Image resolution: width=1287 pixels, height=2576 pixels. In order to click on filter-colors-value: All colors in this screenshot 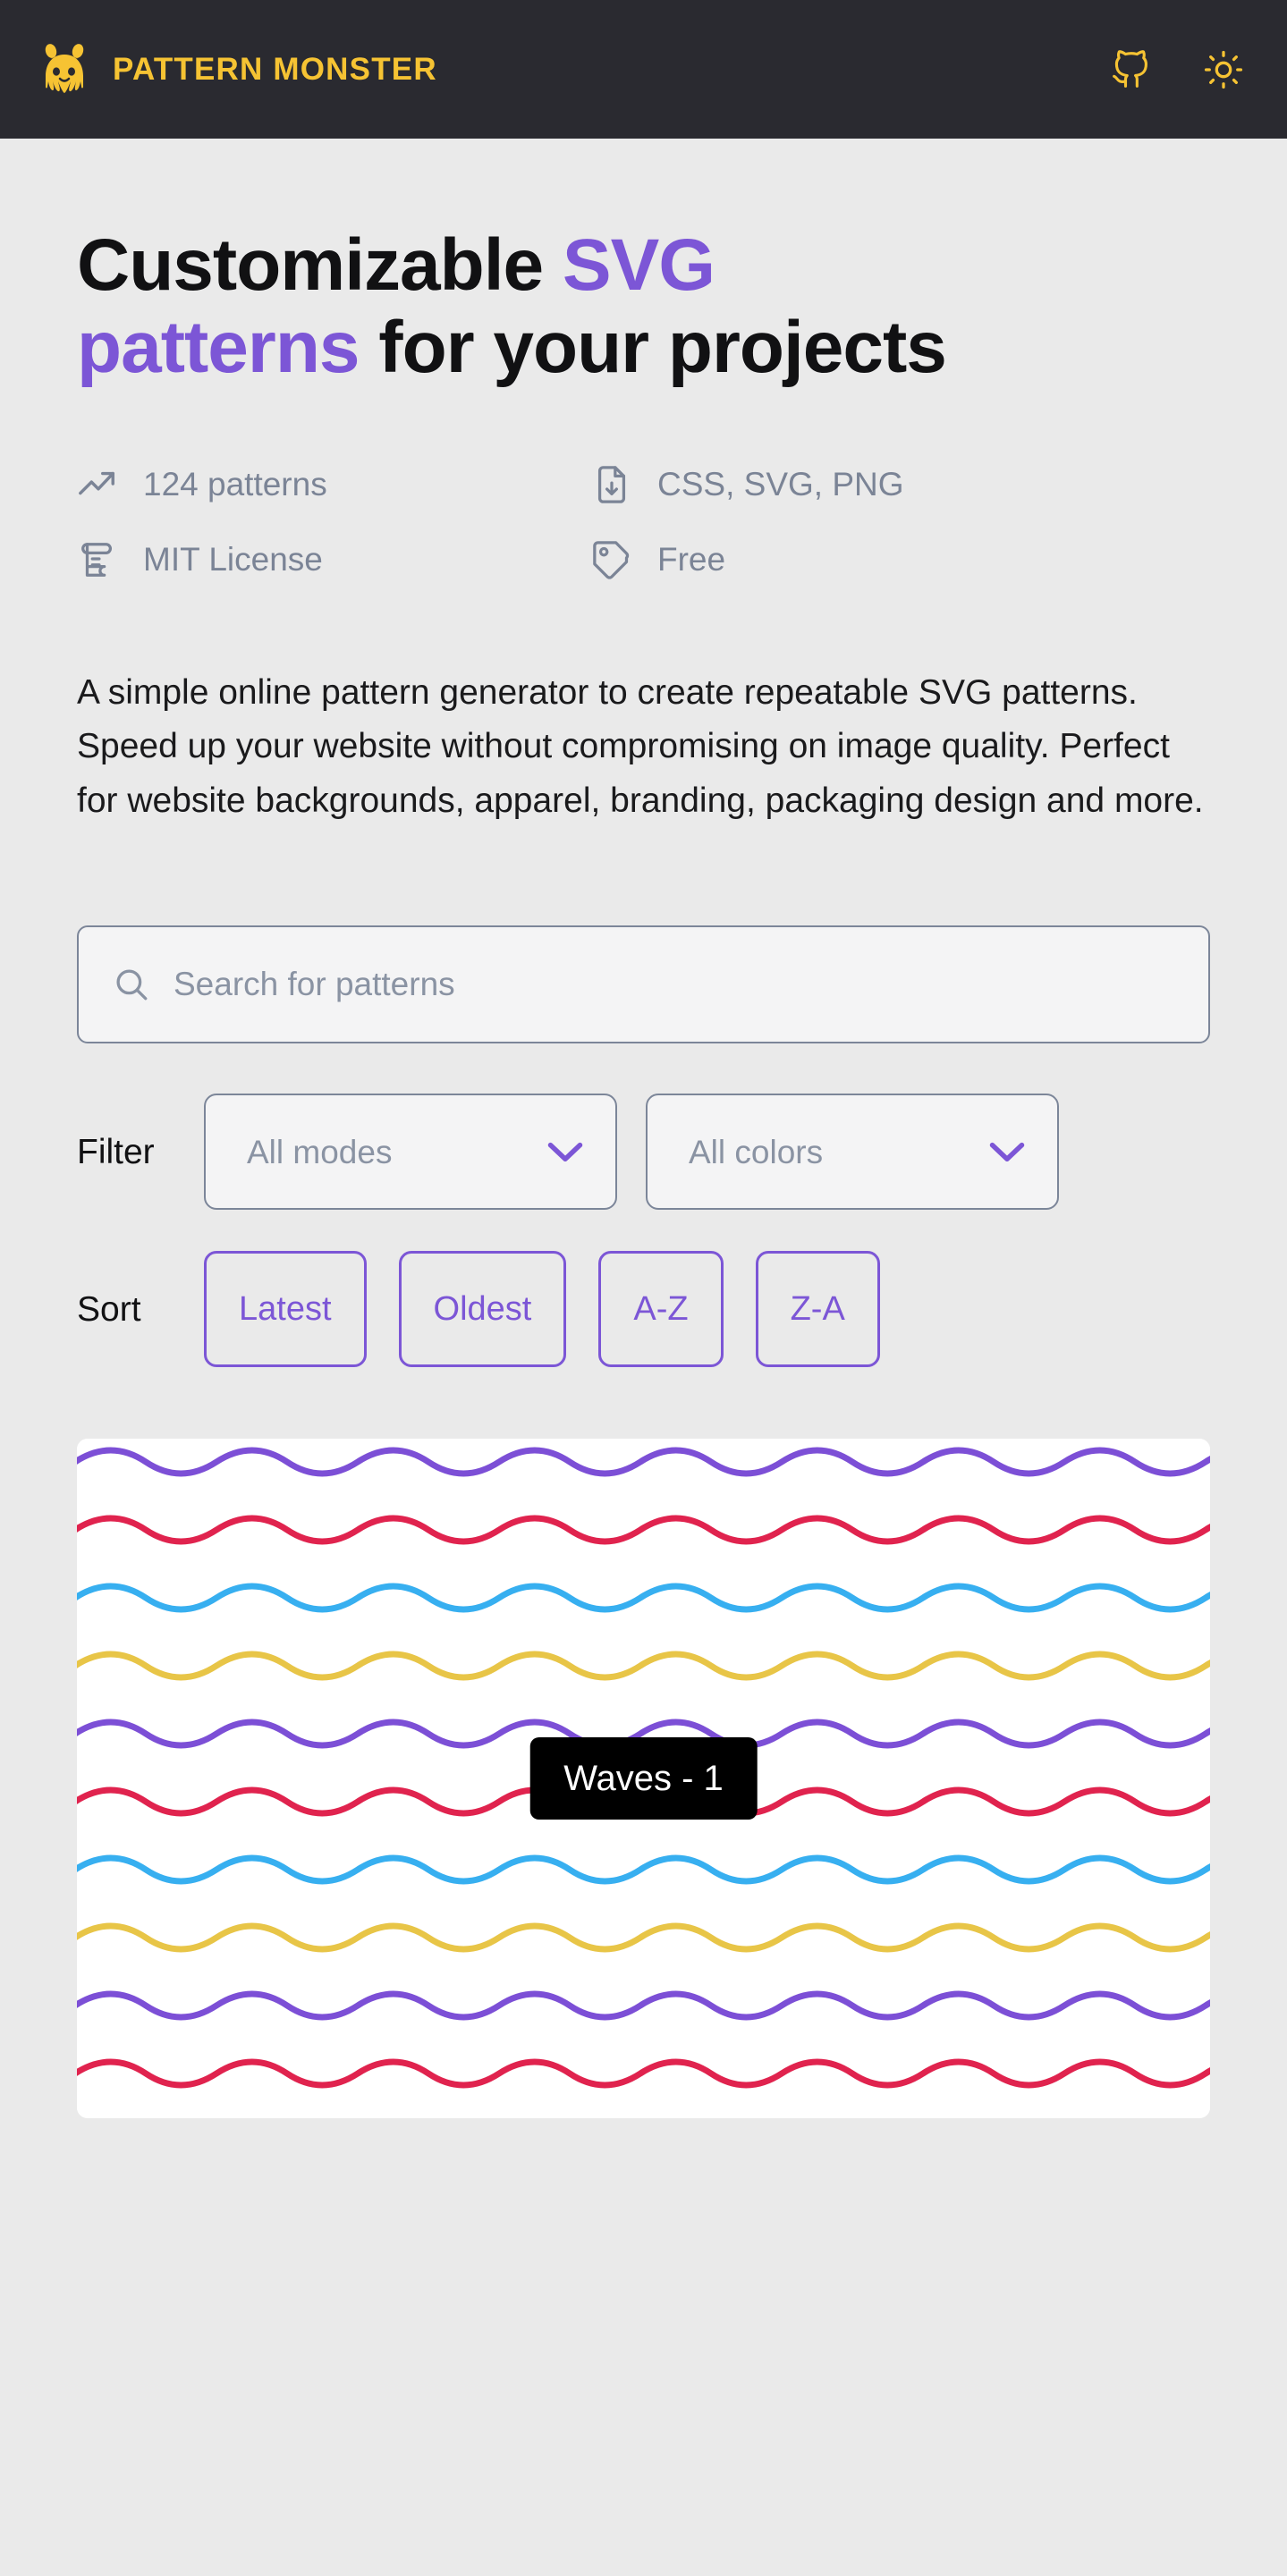, I will do `click(756, 1151)`.